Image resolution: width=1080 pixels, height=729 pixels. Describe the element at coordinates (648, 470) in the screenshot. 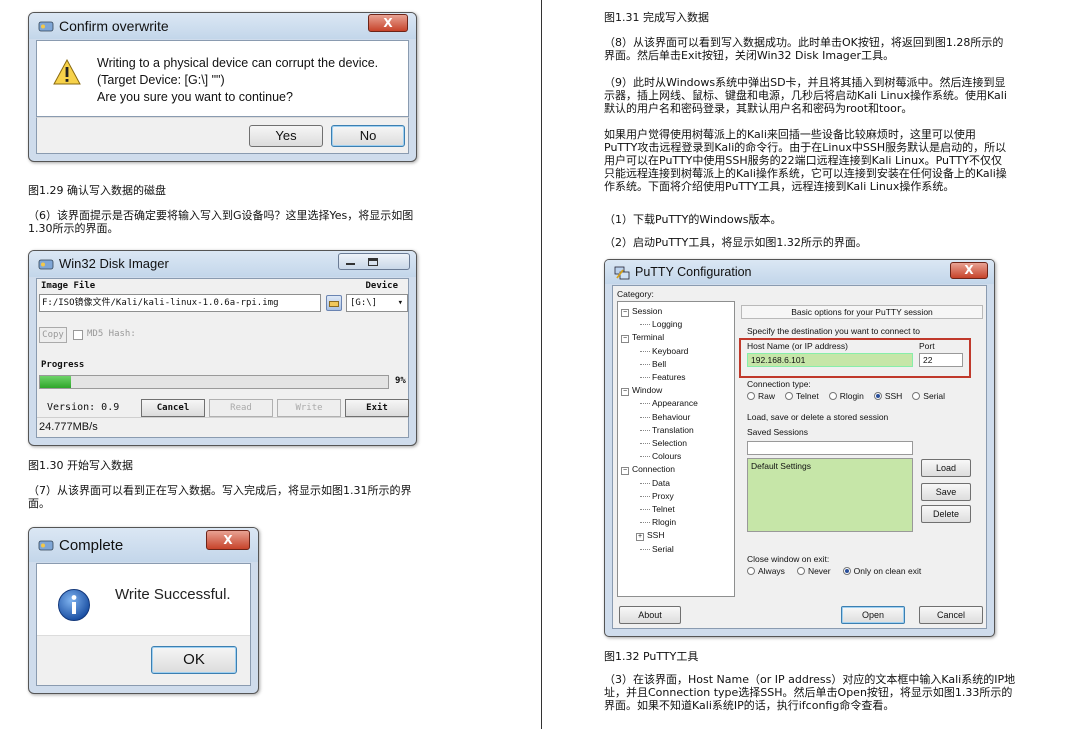

I see `tree-item-connection: − Connection` at that location.